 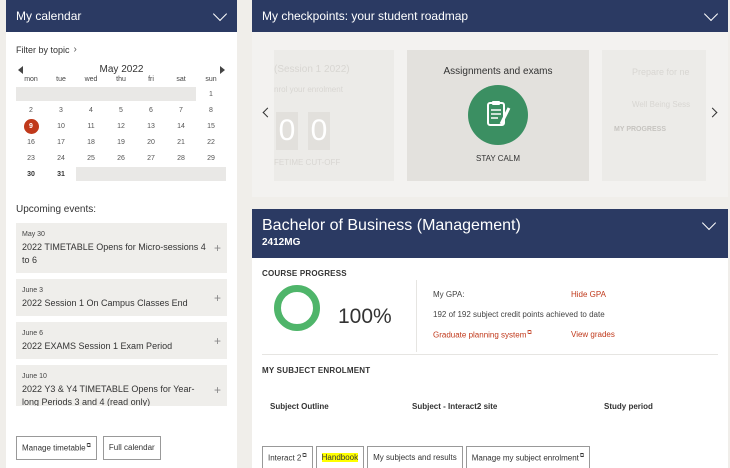 I want to click on weekday-label: sun, so click(x=211, y=79).